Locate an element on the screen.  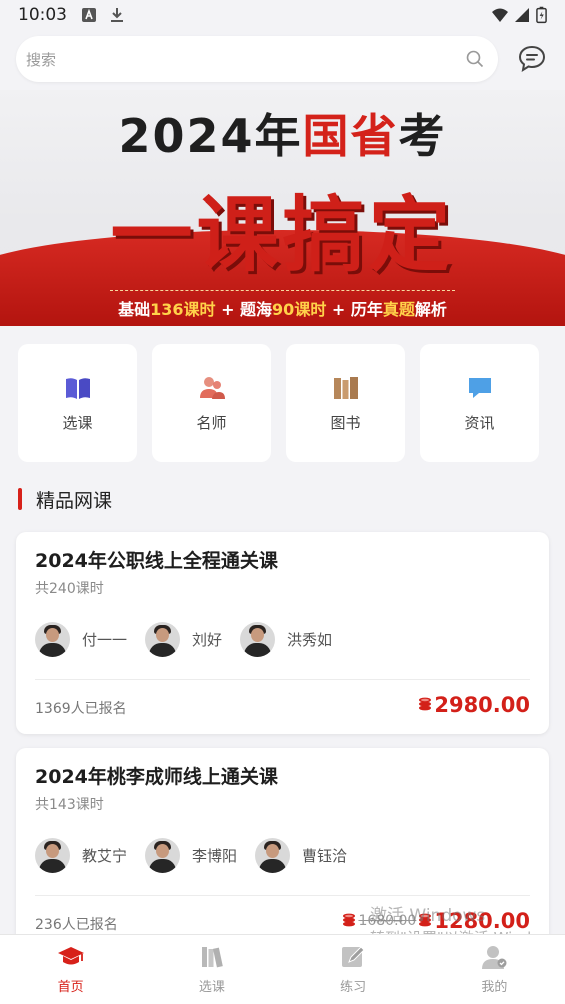
download-icon is located at coordinates (117, 15).